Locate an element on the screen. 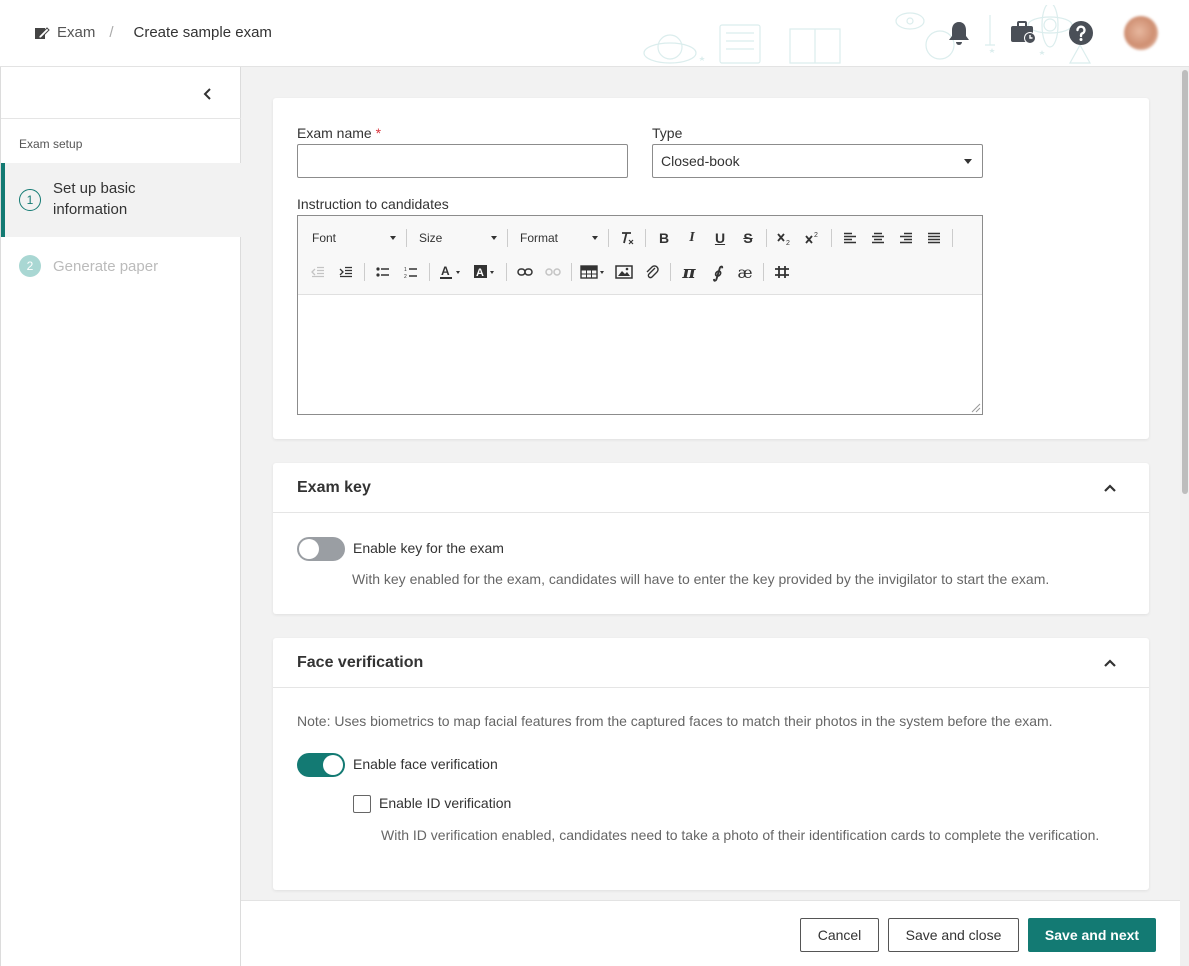 The width and height of the screenshot is (1189, 966). chevron-left-icon is located at coordinates (207, 94).